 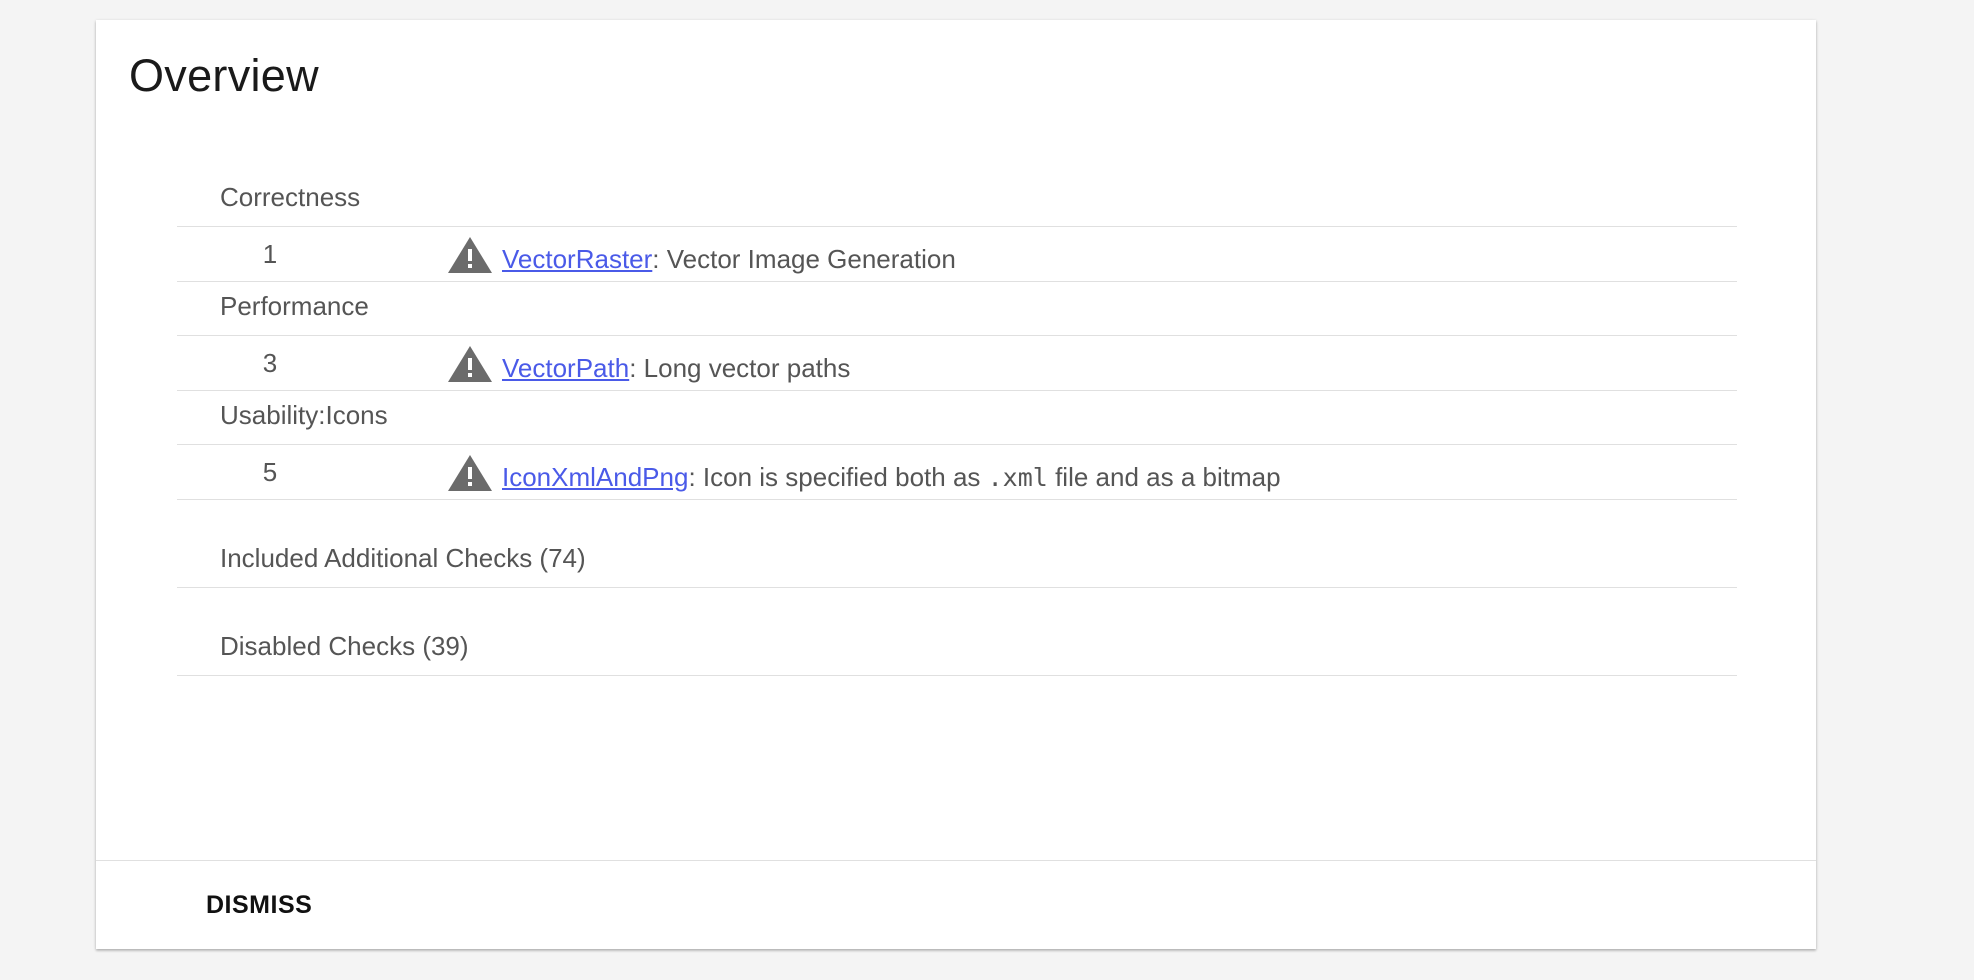 What do you see at coordinates (403, 558) in the screenshot?
I see `included-checks-label: Included Additional Checks (74)` at bounding box center [403, 558].